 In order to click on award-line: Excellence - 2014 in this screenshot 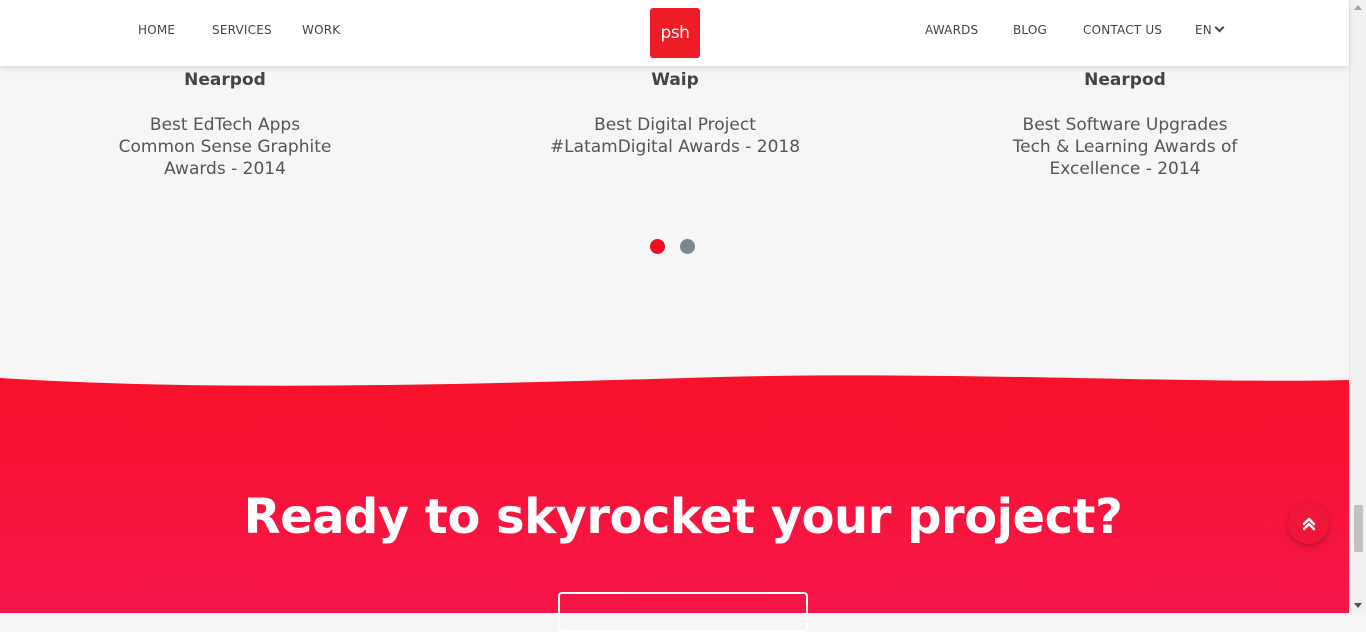, I will do `click(1125, 169)`.